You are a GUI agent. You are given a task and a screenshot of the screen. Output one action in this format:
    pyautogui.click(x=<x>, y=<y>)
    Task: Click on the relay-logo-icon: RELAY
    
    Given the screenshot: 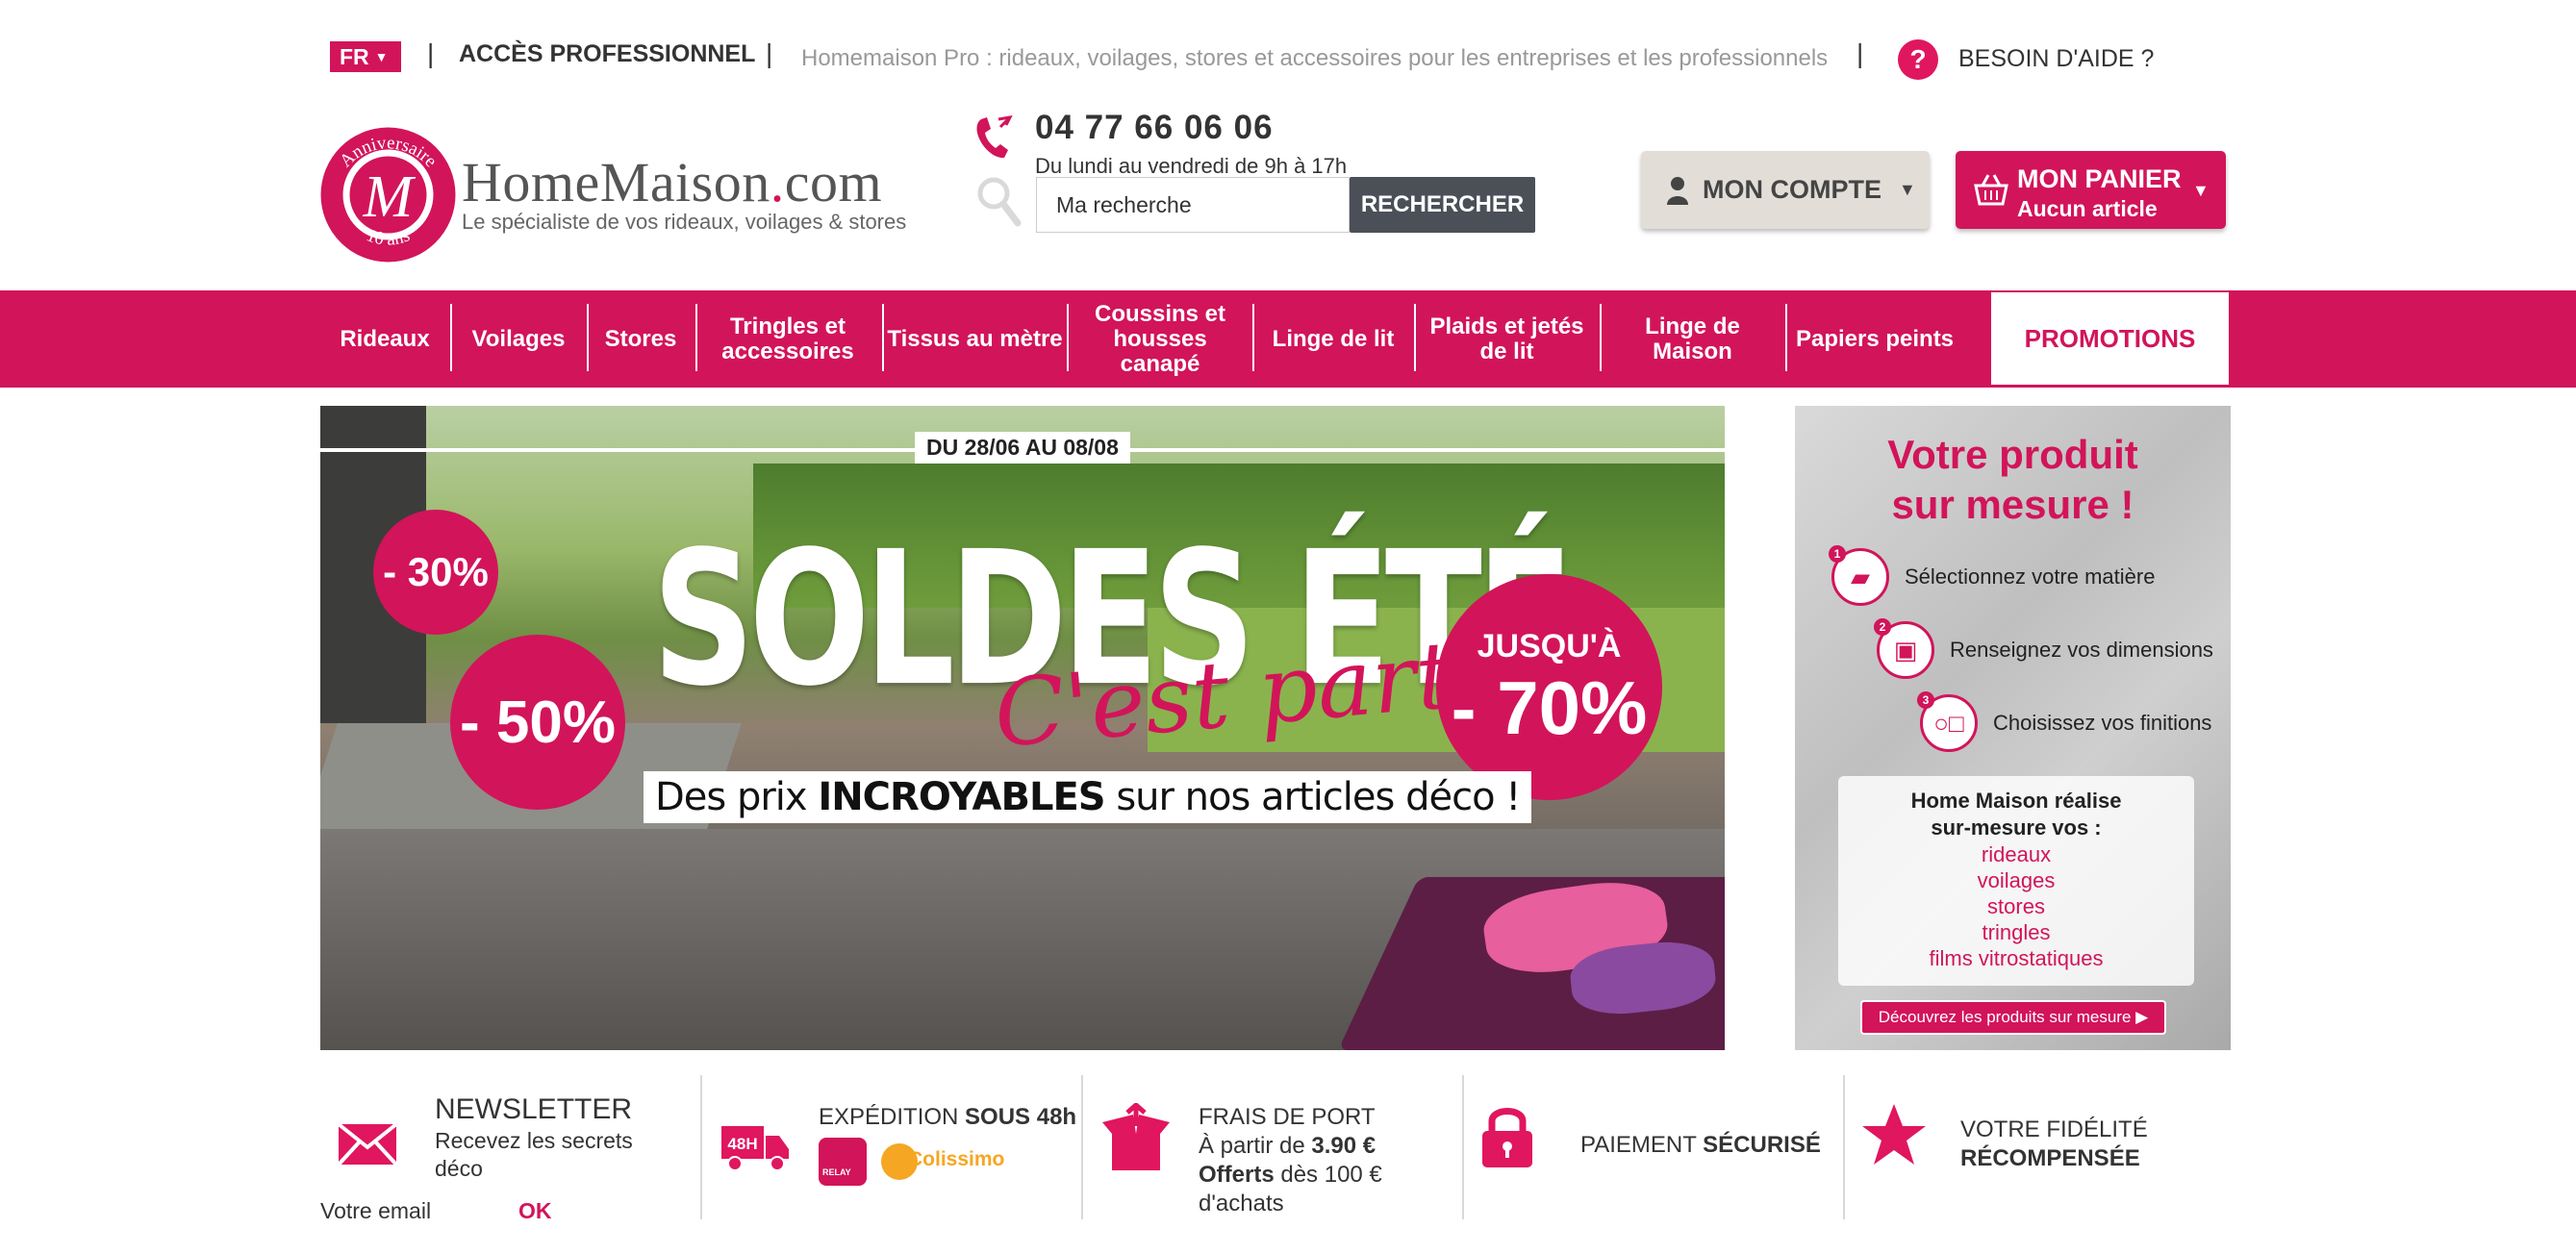 What is the action you would take?
    pyautogui.click(x=843, y=1162)
    